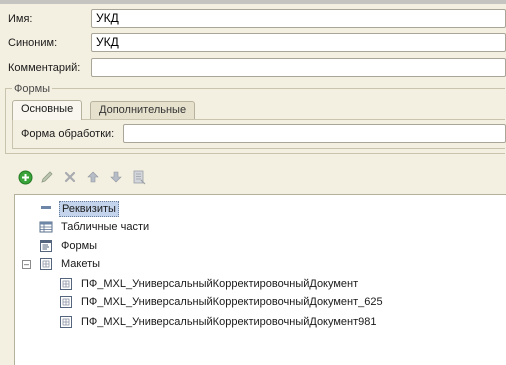  Describe the element at coordinates (89, 209) in the screenshot. I see `tree-item-label: Реквизиты` at that location.